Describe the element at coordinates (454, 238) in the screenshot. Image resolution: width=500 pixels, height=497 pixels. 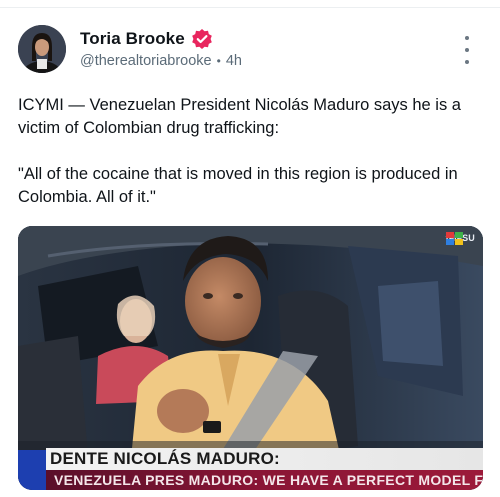
I see `telesur-logo-icon` at that location.